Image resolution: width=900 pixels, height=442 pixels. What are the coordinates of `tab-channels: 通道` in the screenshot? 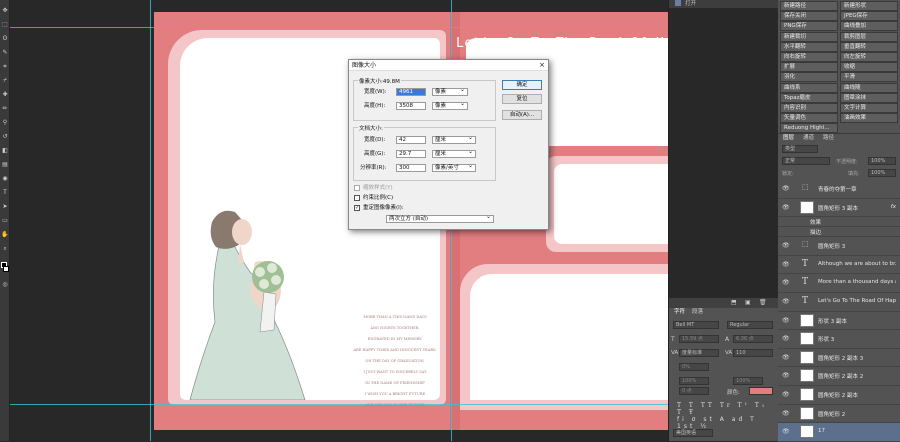 It's located at (808, 138).